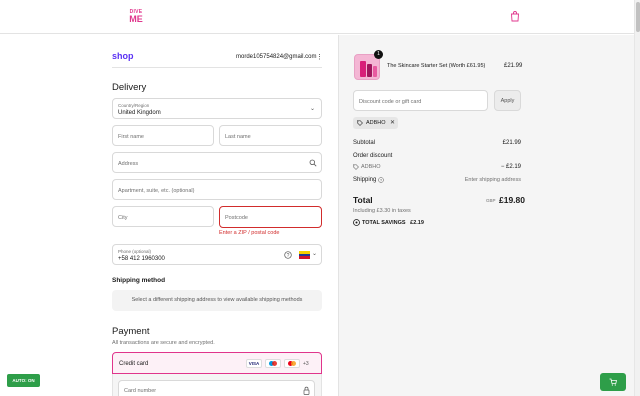  Describe the element at coordinates (216, 388) in the screenshot. I see `card-number-field: Card number` at that location.